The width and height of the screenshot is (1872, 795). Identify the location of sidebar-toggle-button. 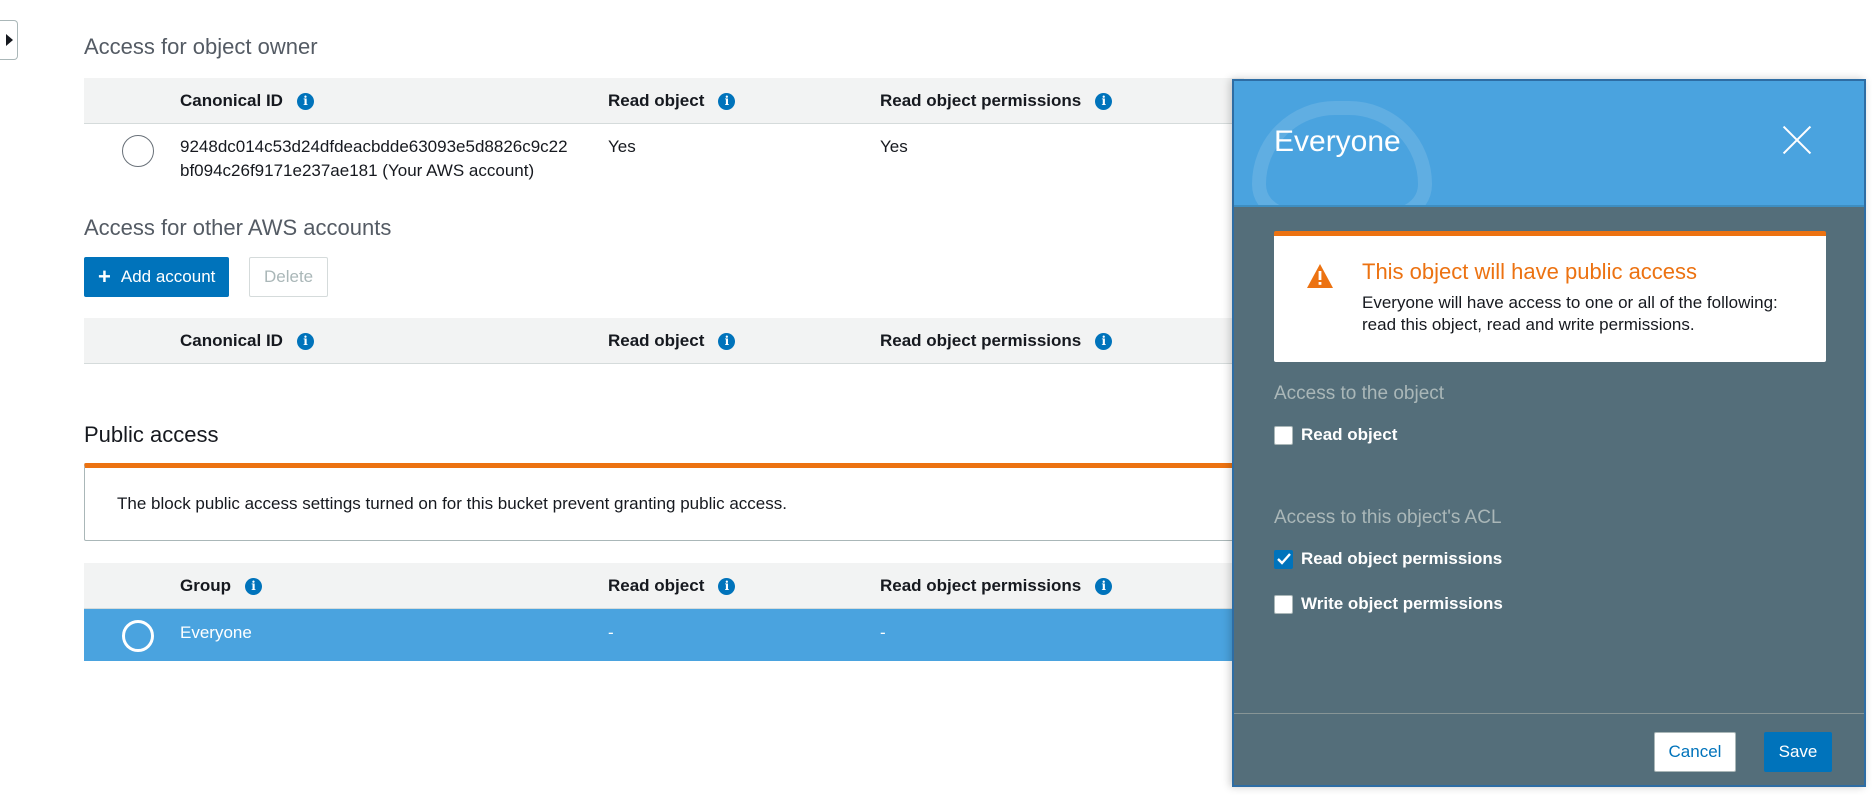
(9, 40).